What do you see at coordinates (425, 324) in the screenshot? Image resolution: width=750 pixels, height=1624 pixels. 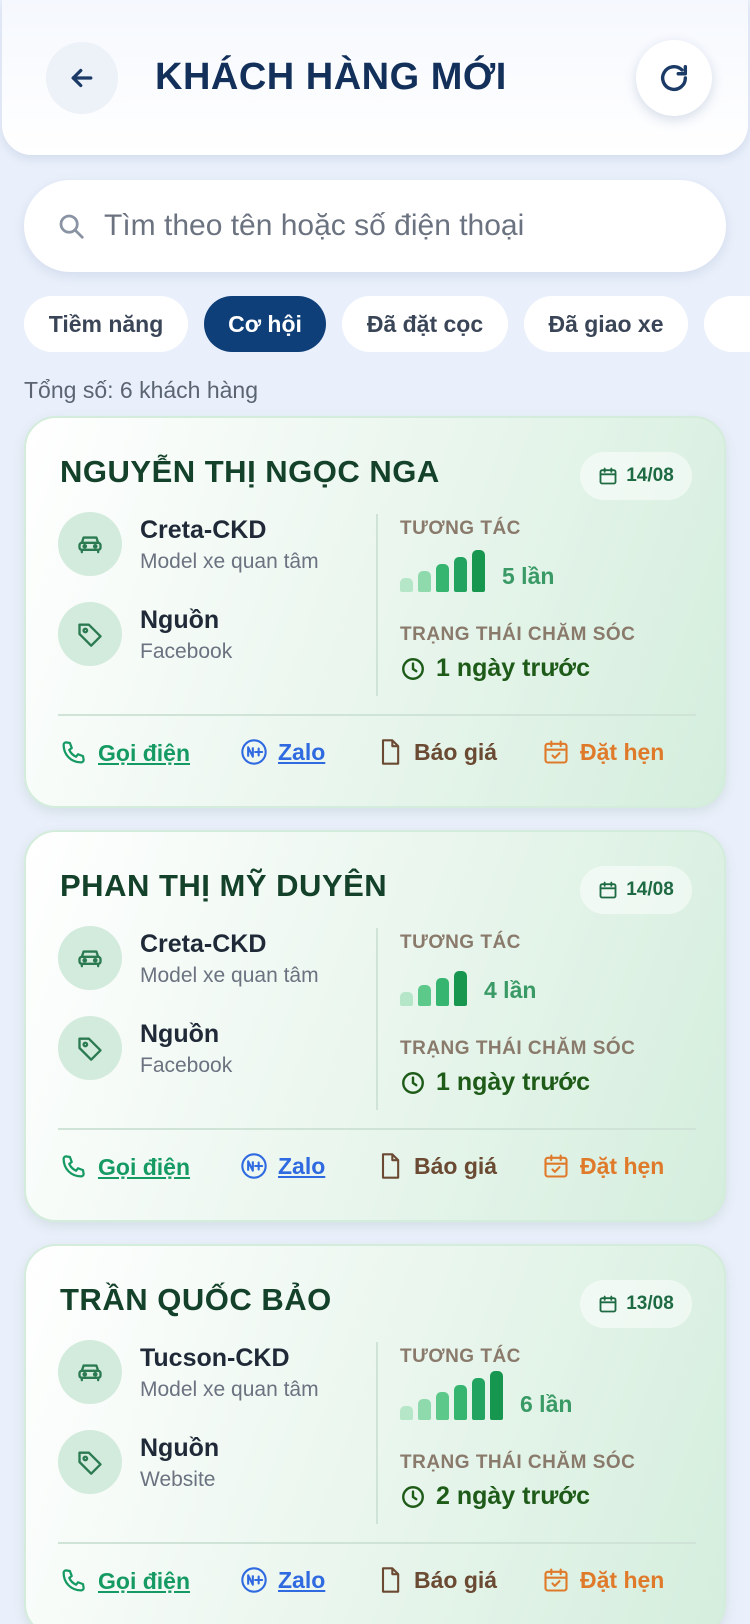 I see `filter-tab-da-dat-coc: Đã đặt cọc` at bounding box center [425, 324].